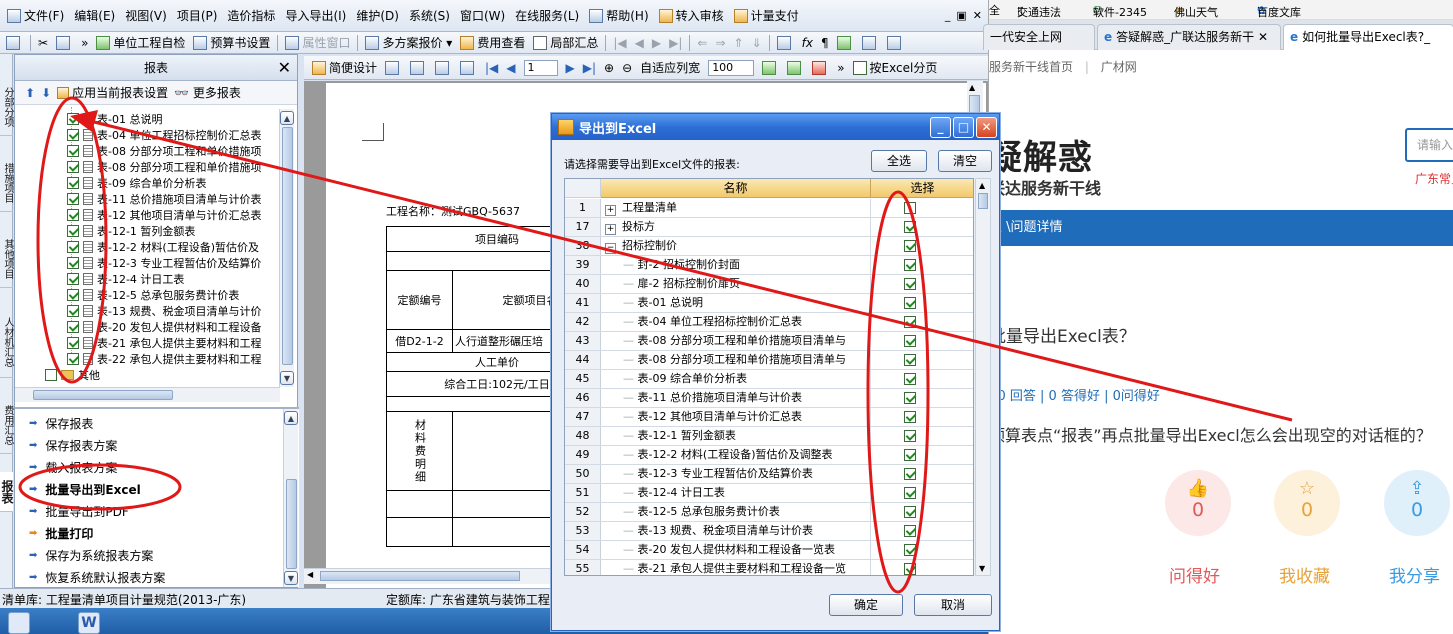  What do you see at coordinates (231, 43) in the screenshot?
I see `toolbar-budget-settings: 预算书设置` at bounding box center [231, 43].